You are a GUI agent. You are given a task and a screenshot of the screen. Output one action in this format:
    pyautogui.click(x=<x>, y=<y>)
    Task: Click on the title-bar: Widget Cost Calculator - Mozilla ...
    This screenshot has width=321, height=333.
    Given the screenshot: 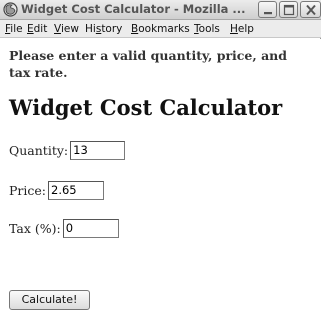 What is the action you would take?
    pyautogui.click(x=160, y=10)
    